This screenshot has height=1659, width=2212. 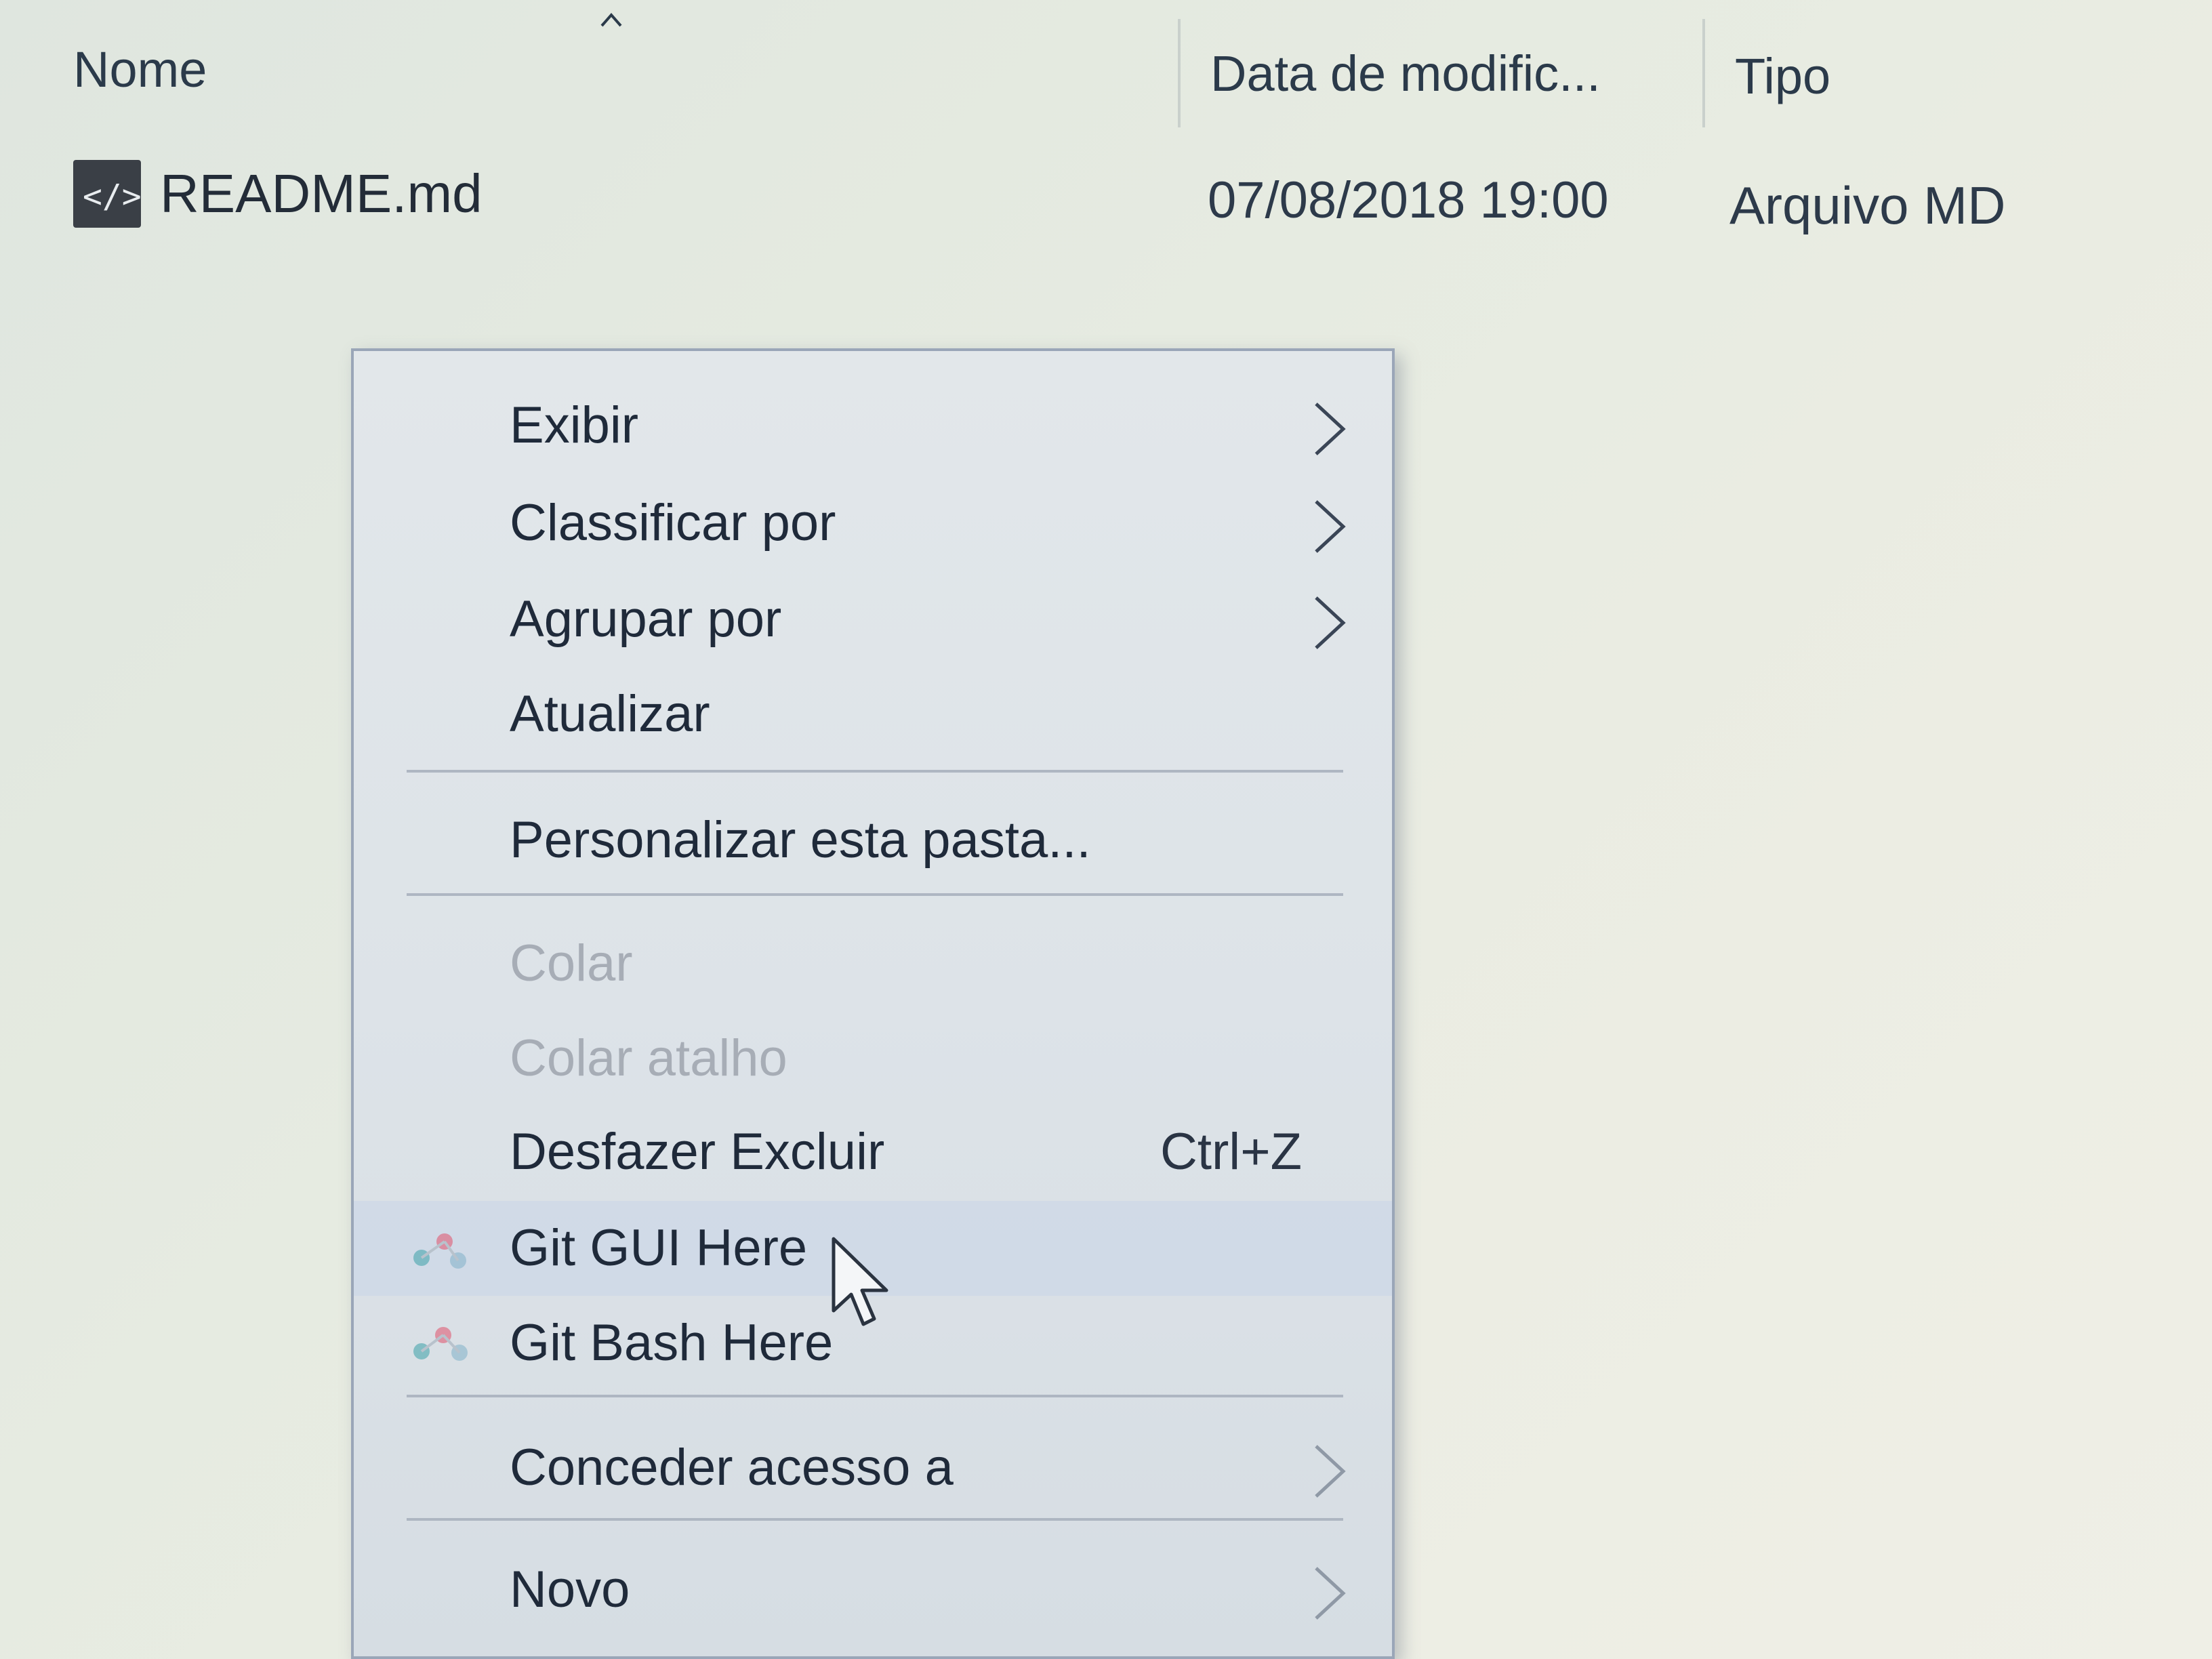 I want to click on menu-item-label: Desfazer Excluir, so click(x=698, y=1152).